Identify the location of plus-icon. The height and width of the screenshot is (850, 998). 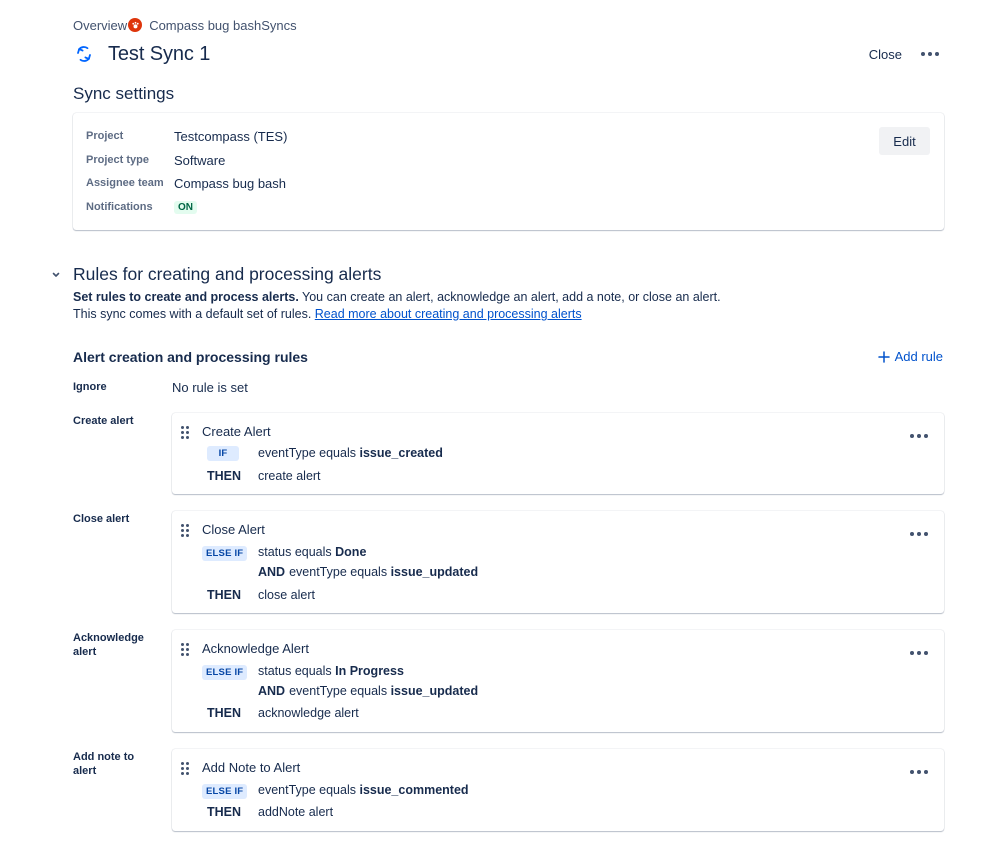
(883, 356).